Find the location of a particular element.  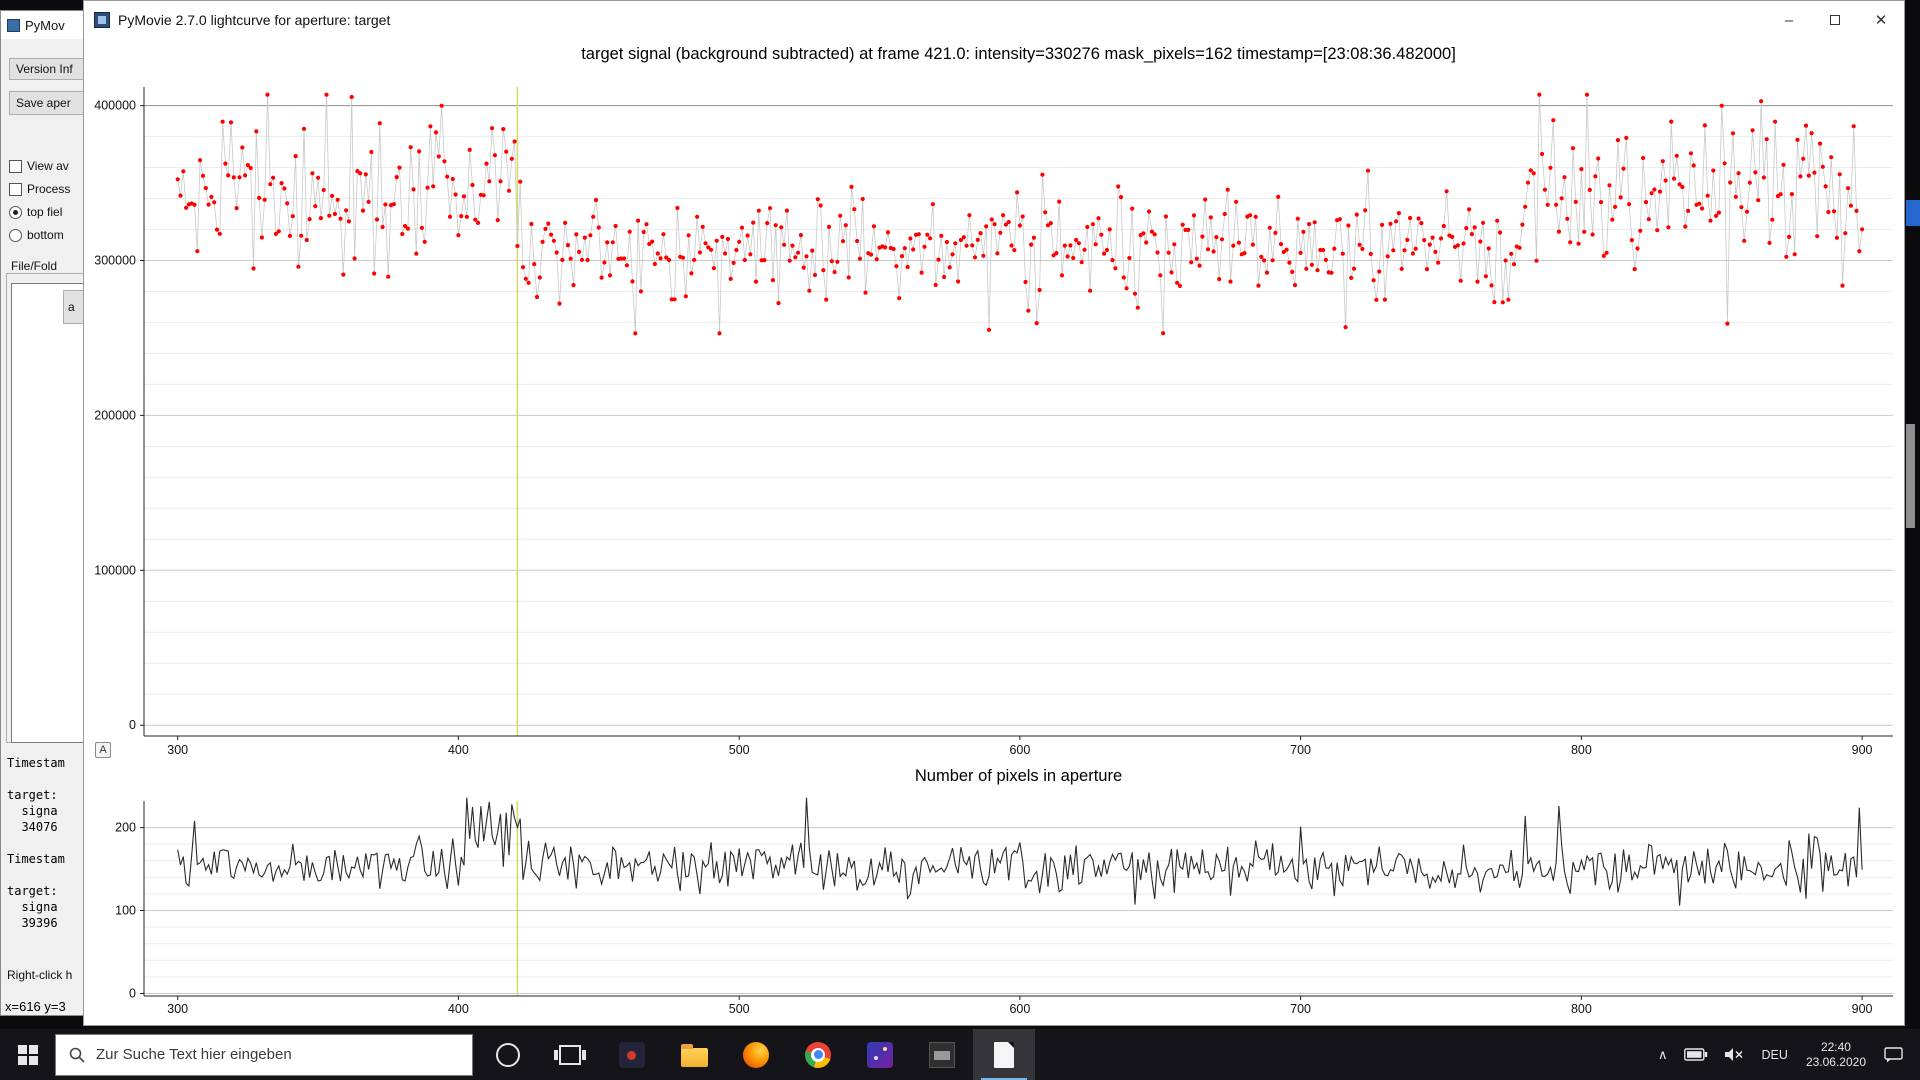

maximize-button is located at coordinates (1835, 20).